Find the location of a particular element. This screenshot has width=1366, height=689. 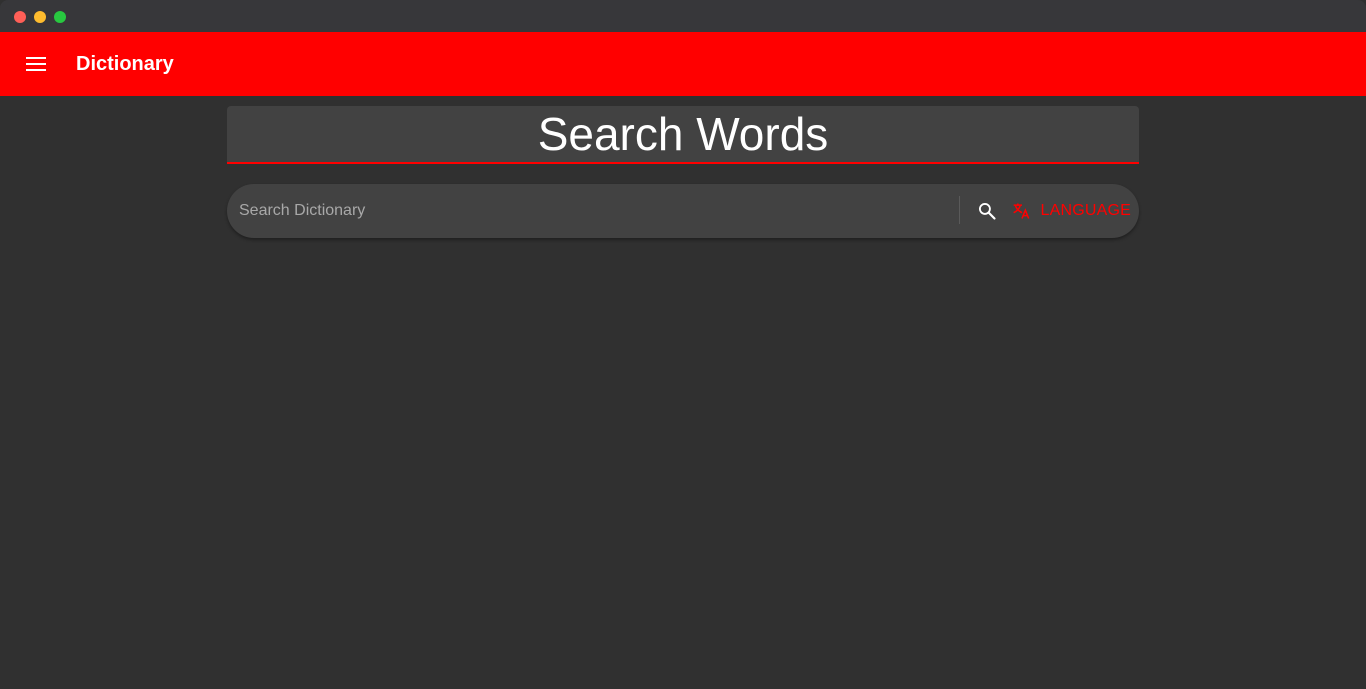

window-minimize-button is located at coordinates (40, 17).